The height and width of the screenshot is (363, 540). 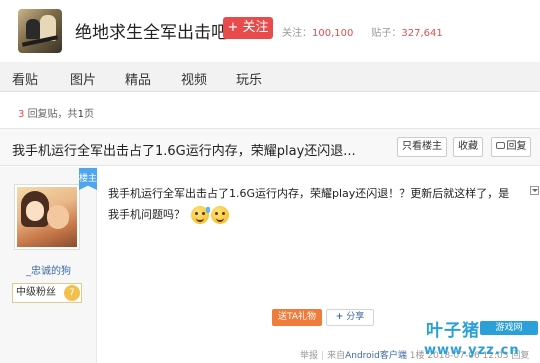 I want to click on posts-label: 贴子：, so click(x=386, y=33).